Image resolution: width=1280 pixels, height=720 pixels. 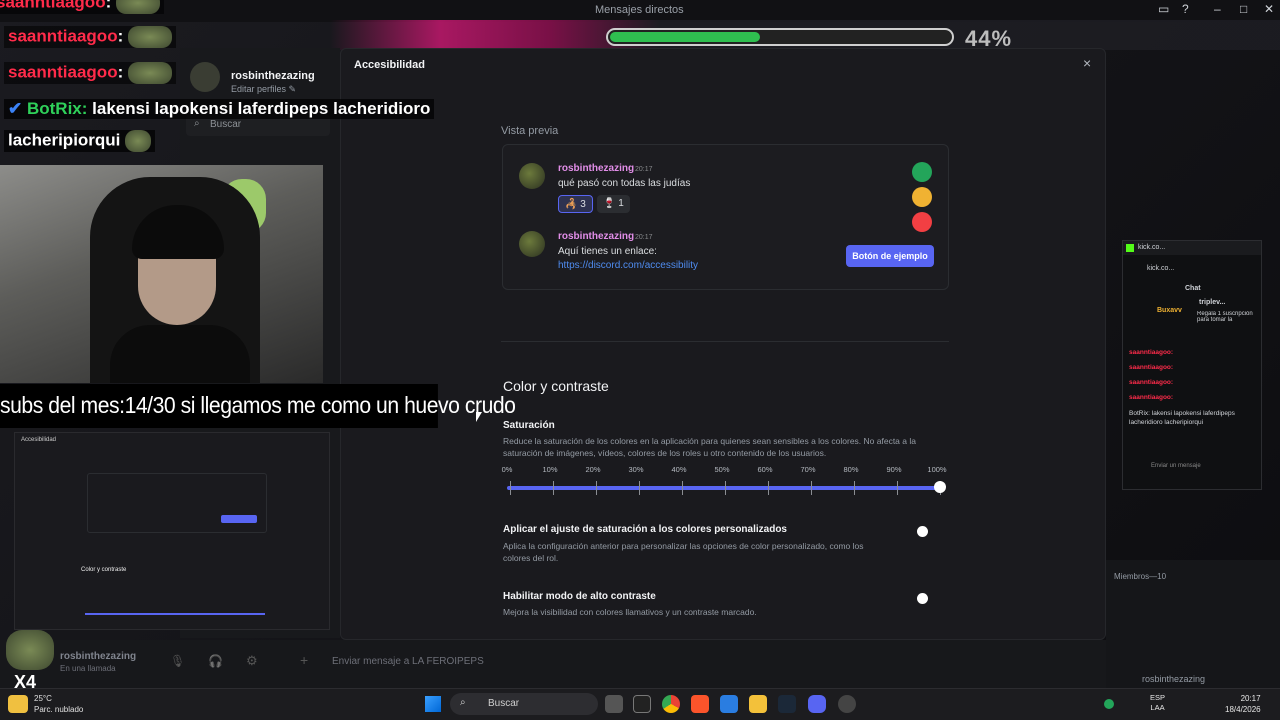 What do you see at coordinates (1243, 9) in the screenshot?
I see `maximize-icon: □` at bounding box center [1243, 9].